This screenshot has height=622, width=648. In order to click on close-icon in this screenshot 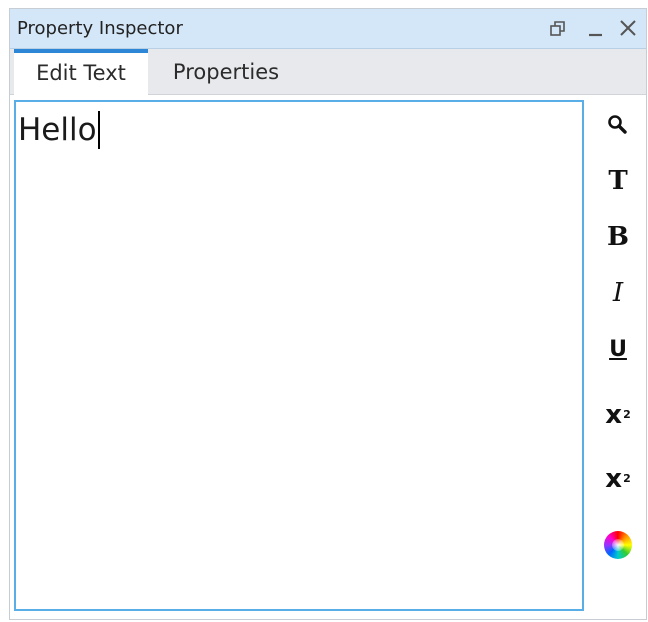, I will do `click(628, 28)`.